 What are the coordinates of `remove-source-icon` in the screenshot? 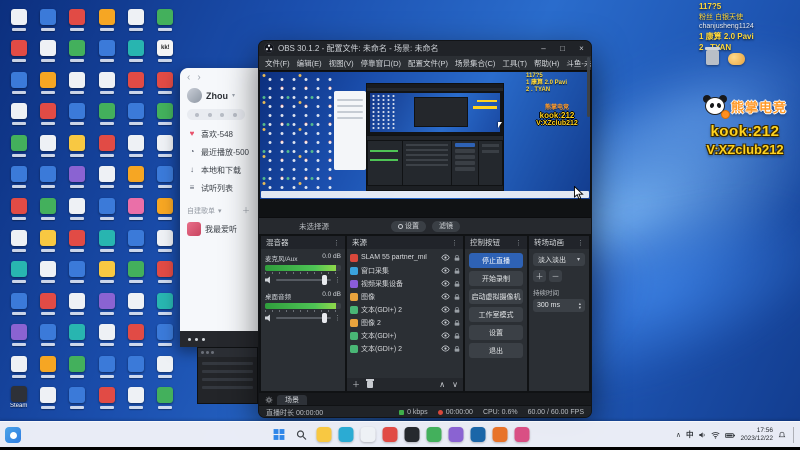 It's located at (370, 383).